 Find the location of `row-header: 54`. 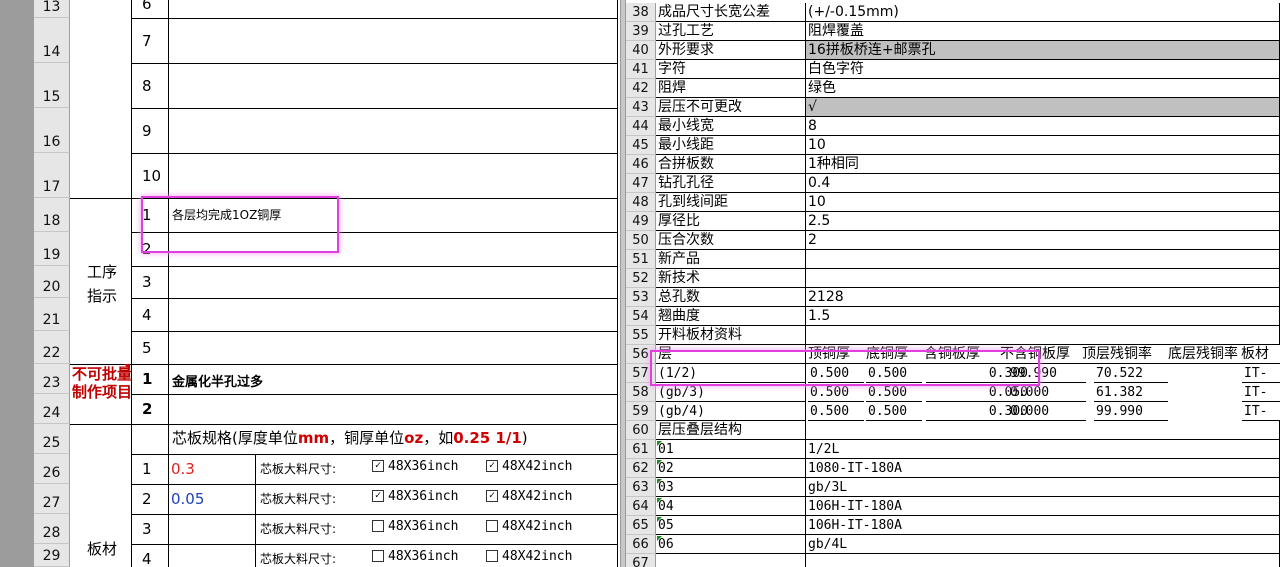

row-header: 54 is located at coordinates (641, 316).